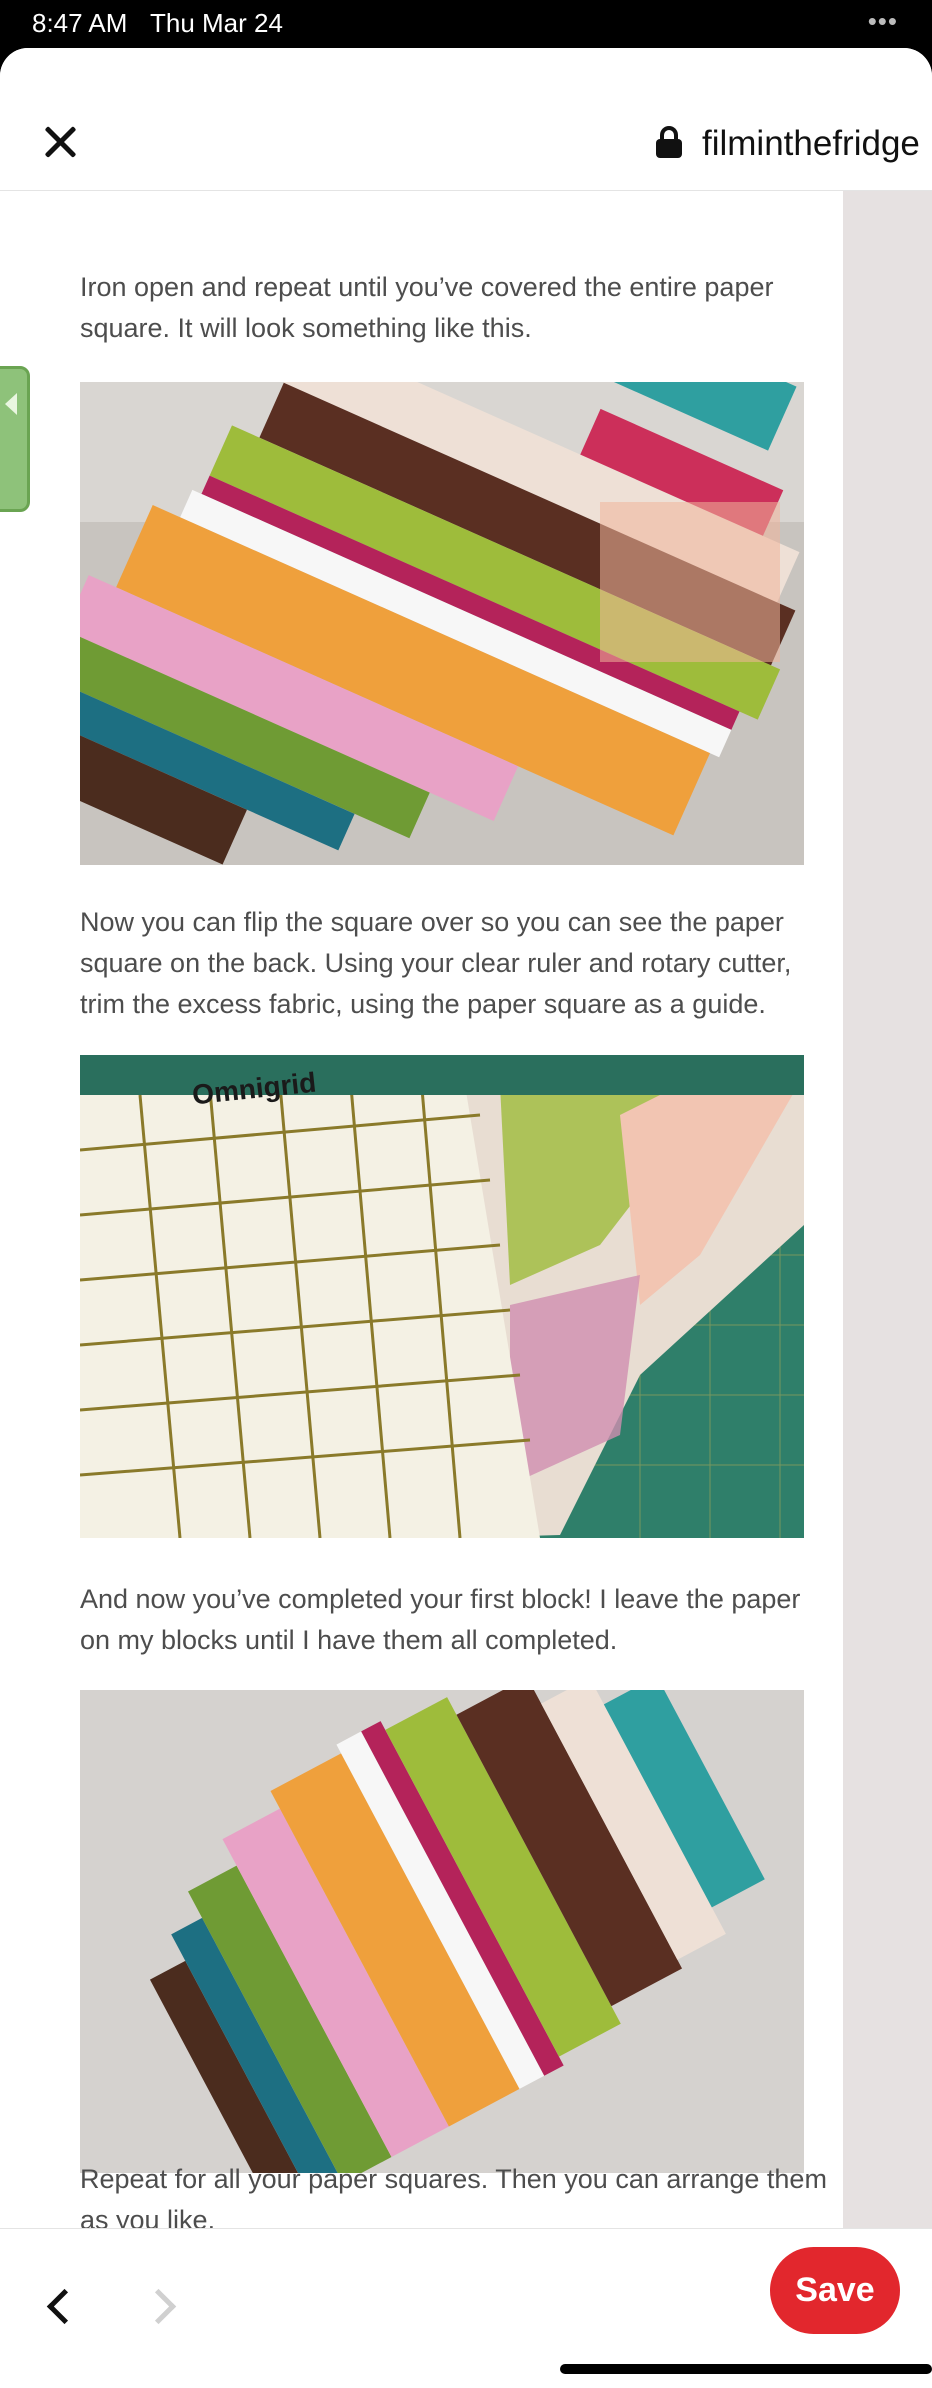 The image size is (932, 2388). I want to click on url-bar: filminthefridge, so click(791, 143).